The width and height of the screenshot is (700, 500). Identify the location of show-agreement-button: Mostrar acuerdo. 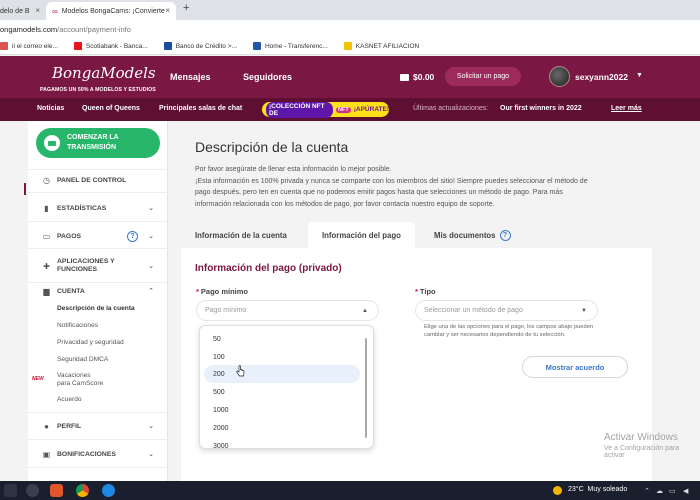
(575, 367).